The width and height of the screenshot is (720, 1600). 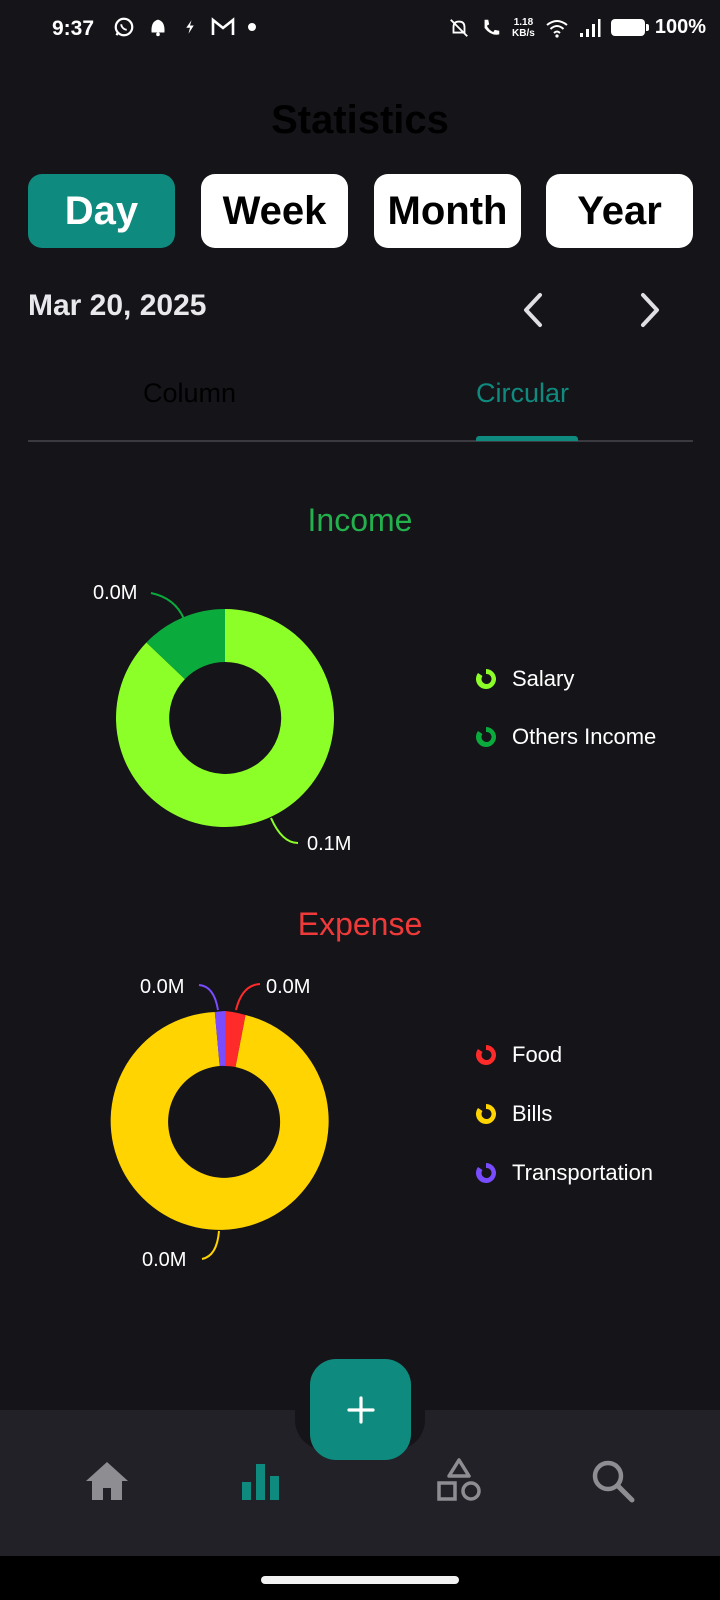 What do you see at coordinates (459, 1481) in the screenshot?
I see `categories-icon` at bounding box center [459, 1481].